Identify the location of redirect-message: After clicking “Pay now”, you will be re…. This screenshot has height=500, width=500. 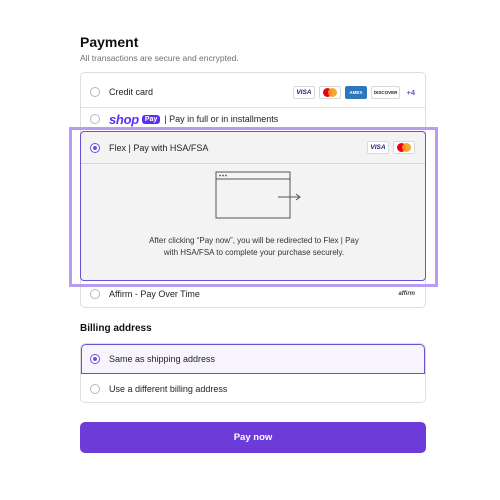
(254, 246).